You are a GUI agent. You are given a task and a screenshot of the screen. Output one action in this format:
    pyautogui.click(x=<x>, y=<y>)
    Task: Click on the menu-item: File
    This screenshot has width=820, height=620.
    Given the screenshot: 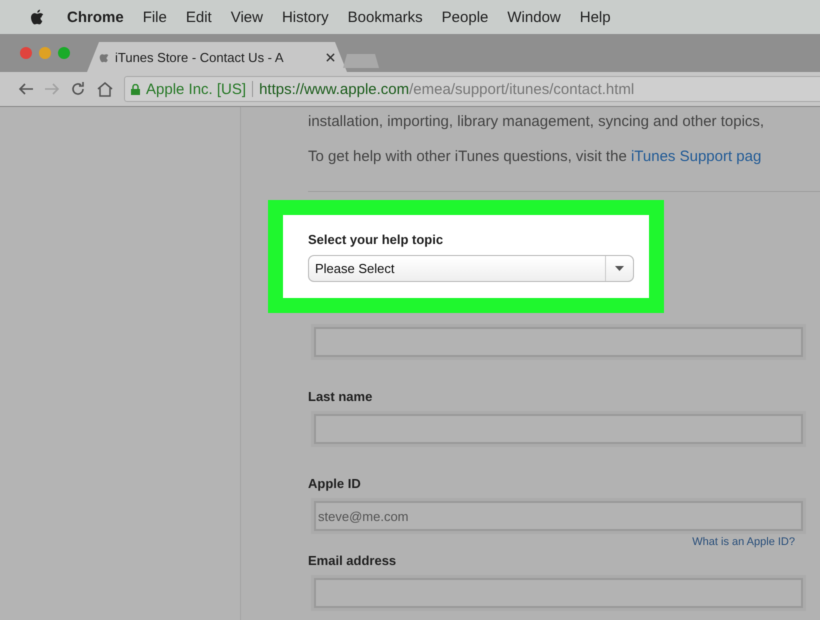 What is the action you would take?
    pyautogui.click(x=154, y=17)
    